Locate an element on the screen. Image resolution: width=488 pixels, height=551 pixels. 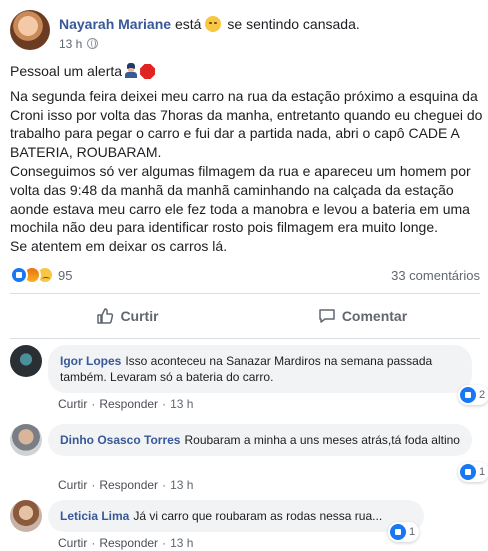
reactions-count: 95 is located at coordinates (65, 275).